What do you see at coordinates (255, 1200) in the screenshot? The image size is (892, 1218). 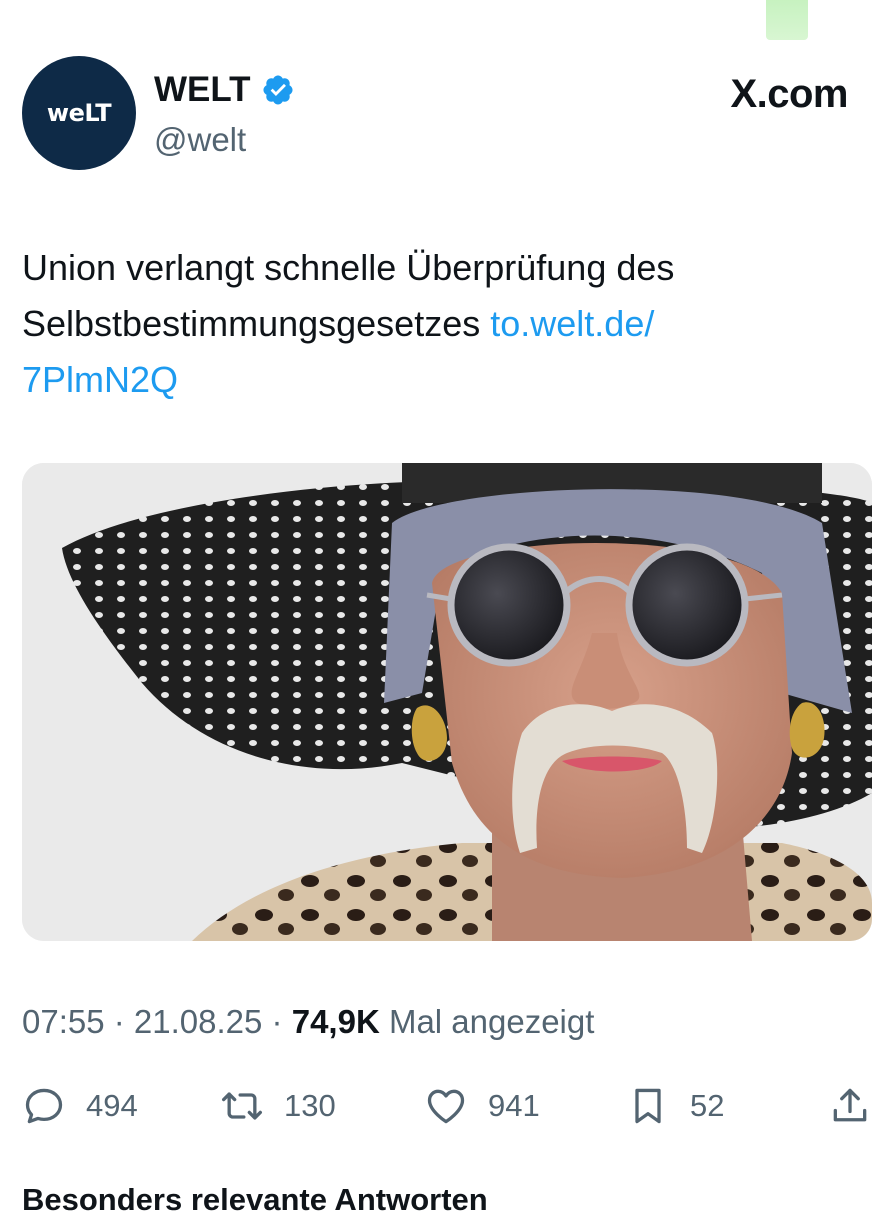 I see `replies-section-title: Besonders relevante Antworten` at bounding box center [255, 1200].